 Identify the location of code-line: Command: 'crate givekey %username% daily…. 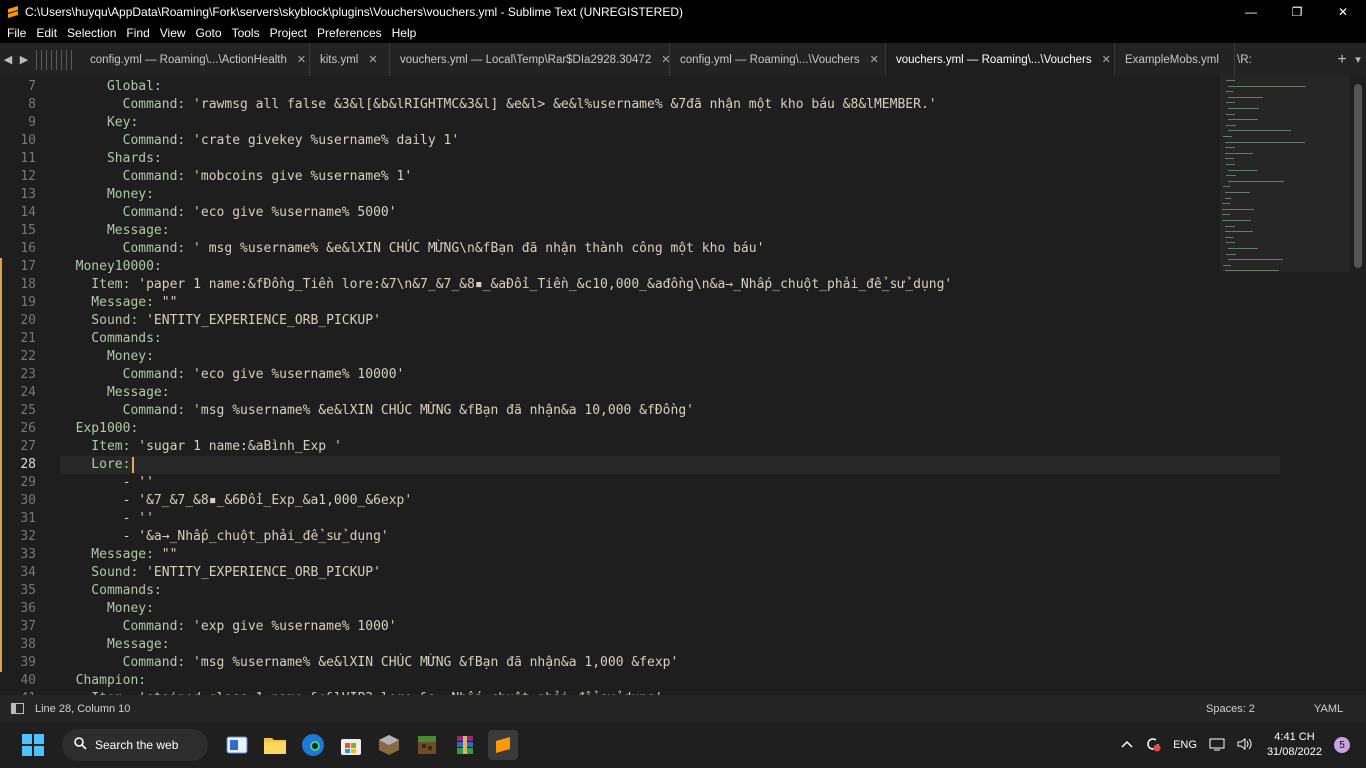
(260, 141).